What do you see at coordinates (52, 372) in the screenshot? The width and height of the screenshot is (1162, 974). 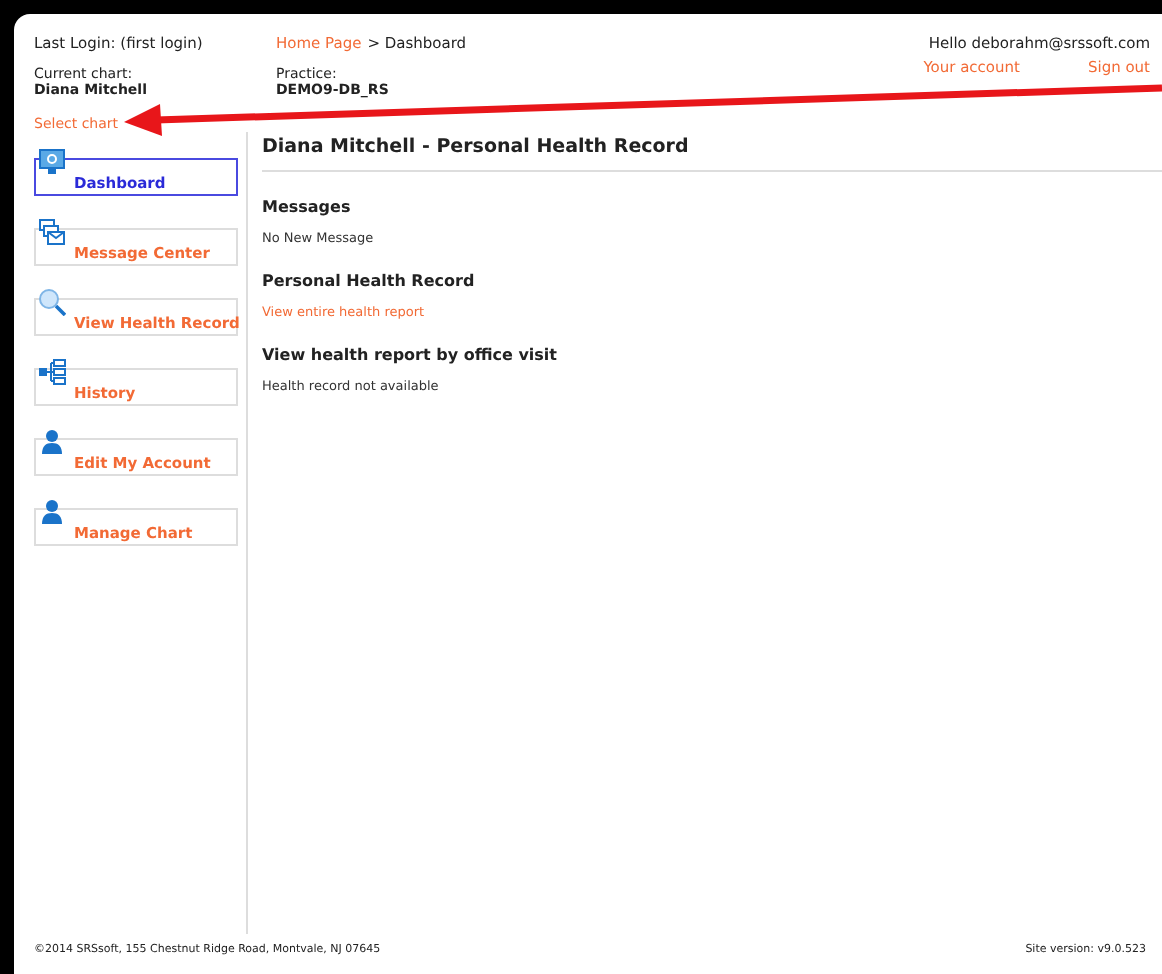 I see `hierarchy-icon` at bounding box center [52, 372].